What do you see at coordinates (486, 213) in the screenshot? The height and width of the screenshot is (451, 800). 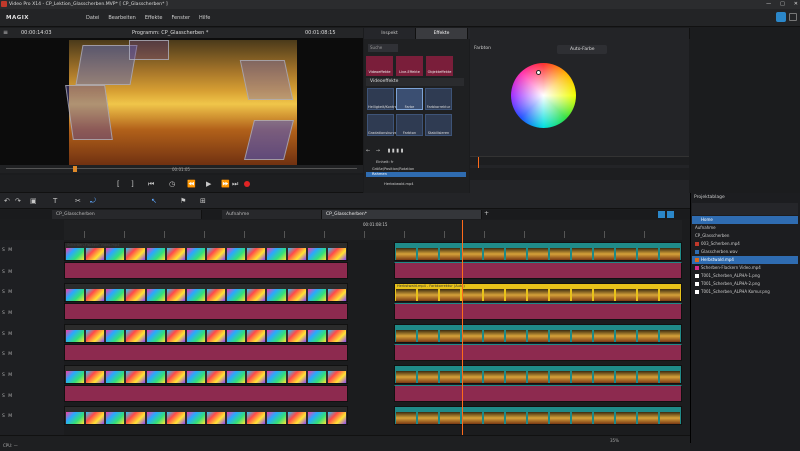 I see `add-tab-icon: +` at bounding box center [486, 213].